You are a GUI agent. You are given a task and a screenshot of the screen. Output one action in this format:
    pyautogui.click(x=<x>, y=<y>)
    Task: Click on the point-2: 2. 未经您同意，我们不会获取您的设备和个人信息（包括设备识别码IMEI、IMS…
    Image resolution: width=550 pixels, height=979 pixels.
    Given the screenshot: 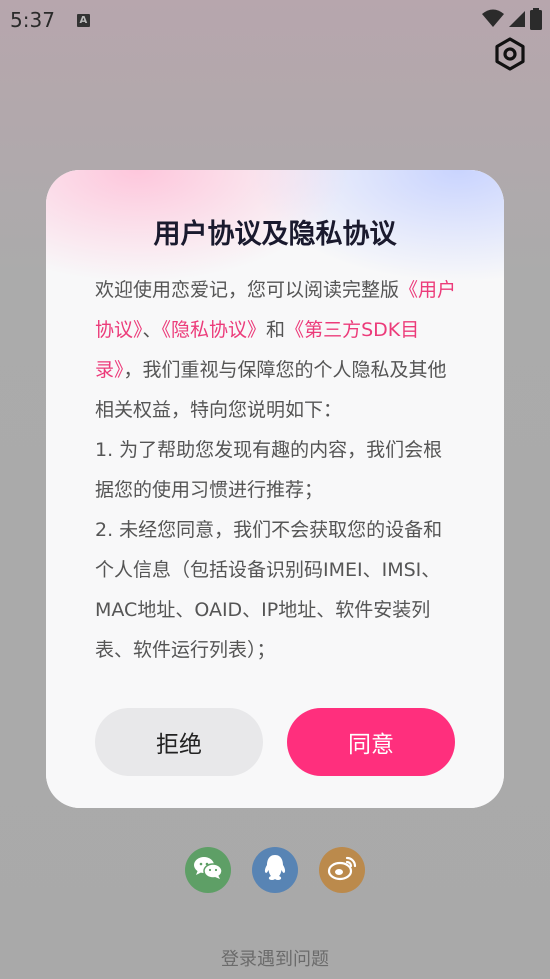 What is the action you would take?
    pyautogui.click(x=269, y=590)
    